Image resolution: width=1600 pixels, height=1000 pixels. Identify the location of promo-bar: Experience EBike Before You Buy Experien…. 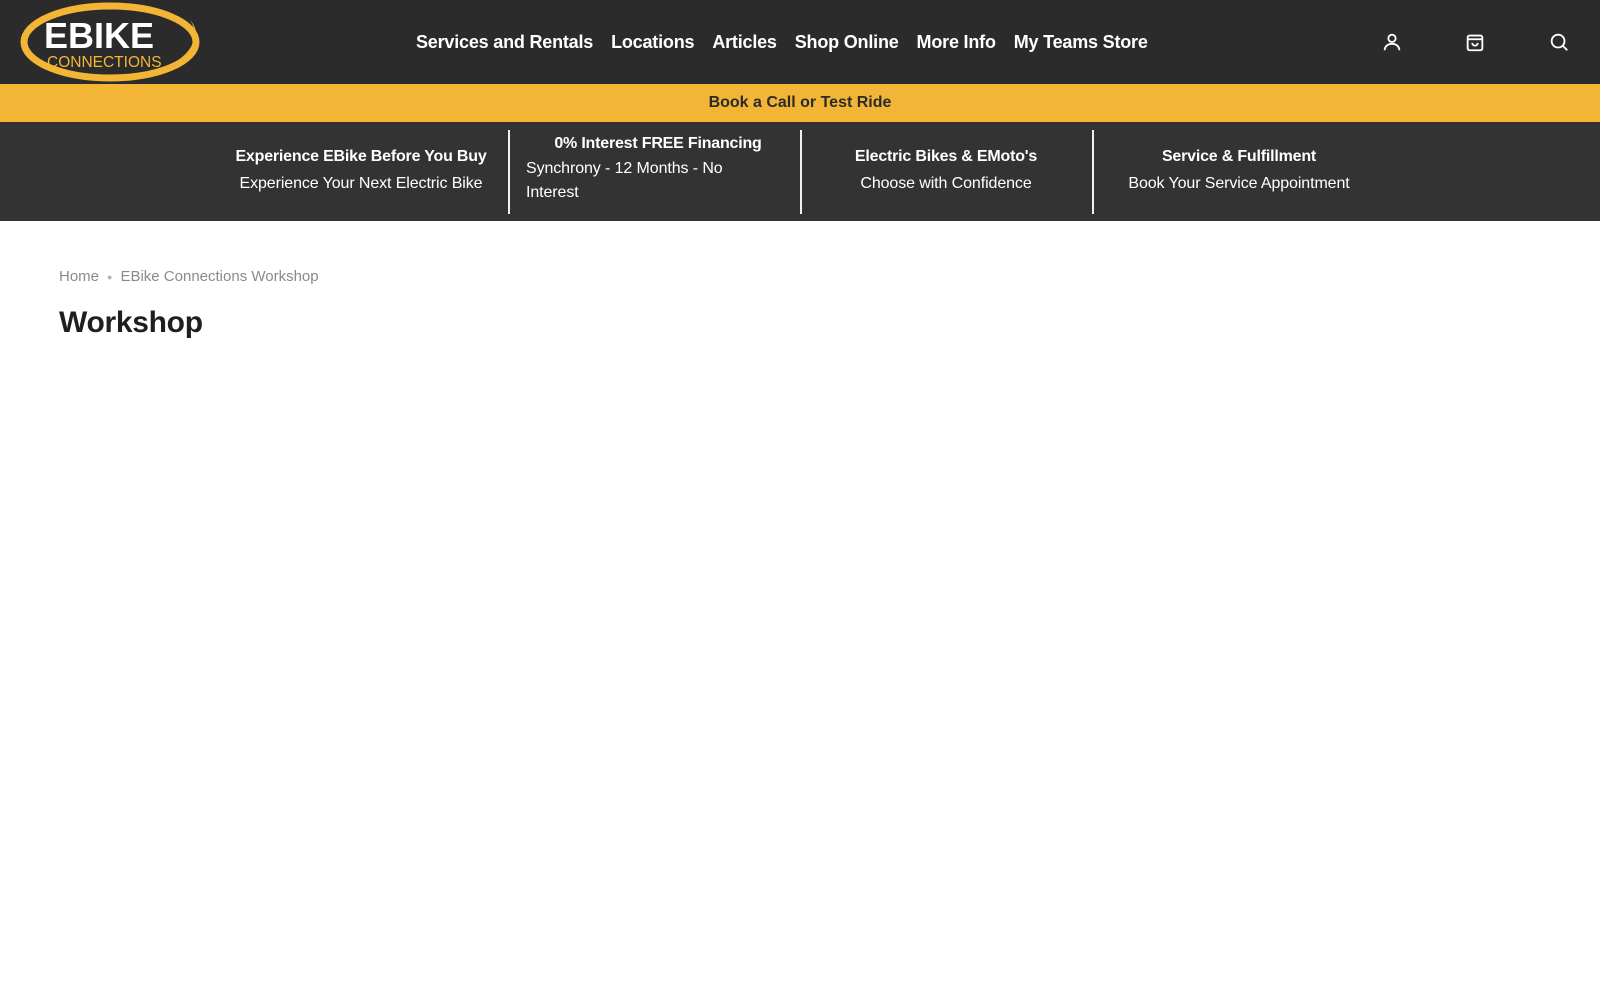
(800, 171).